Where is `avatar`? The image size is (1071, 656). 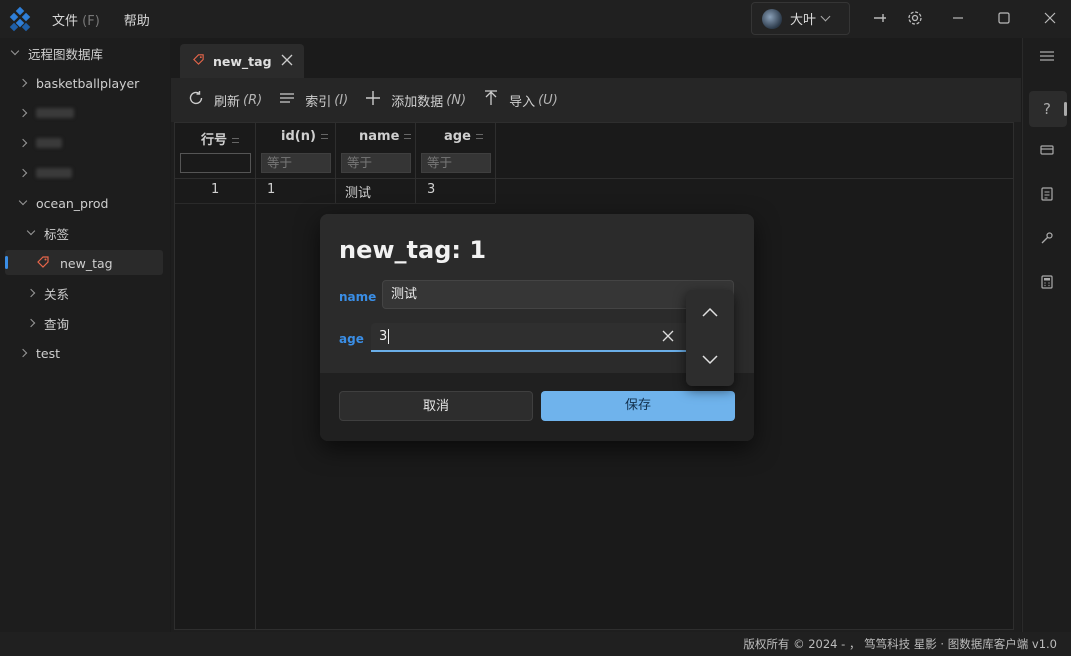 avatar is located at coordinates (772, 18).